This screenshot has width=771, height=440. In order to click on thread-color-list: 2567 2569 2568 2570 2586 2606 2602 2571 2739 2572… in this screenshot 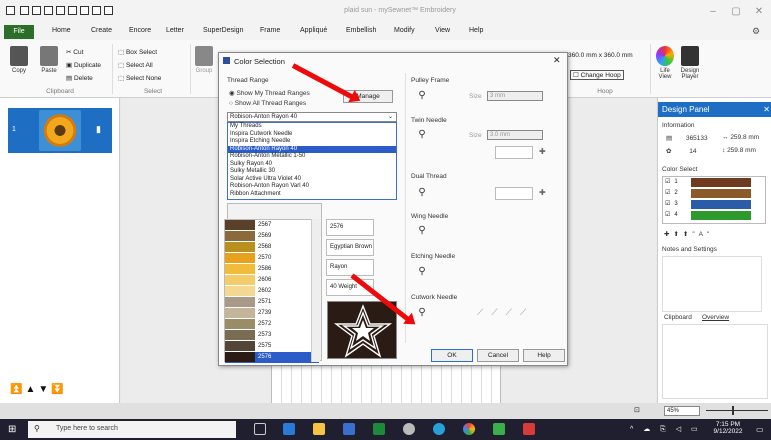, I will do `click(272, 291)`.